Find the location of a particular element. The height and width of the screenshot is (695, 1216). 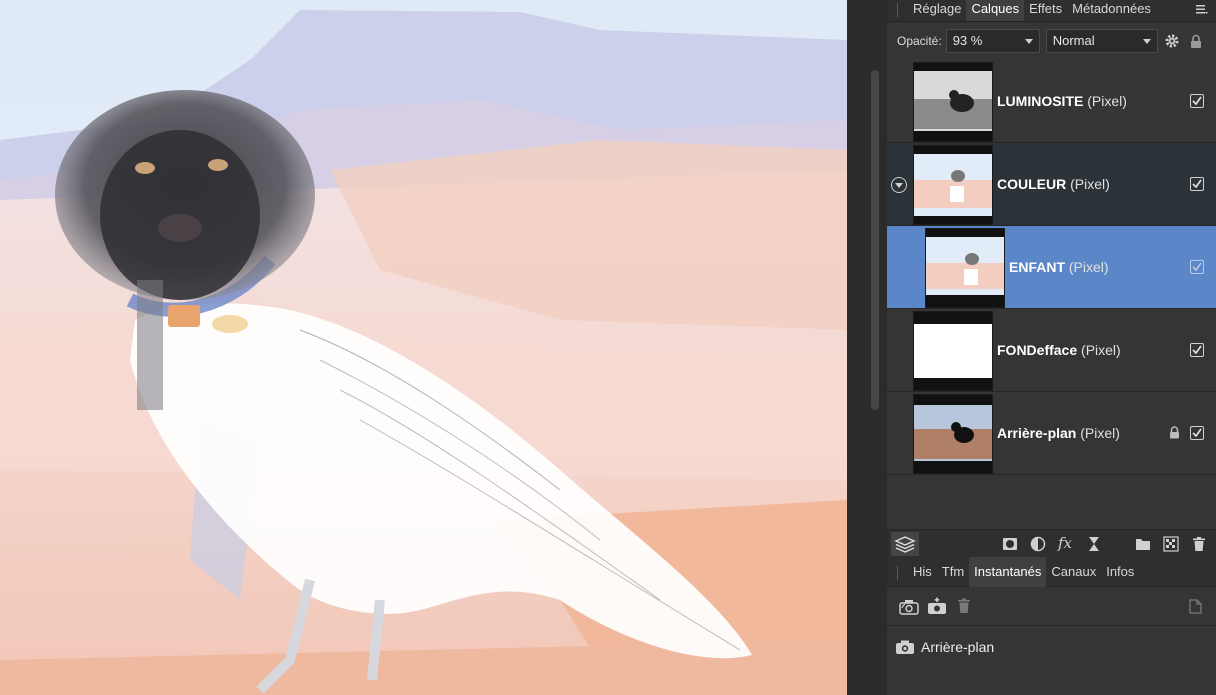

tab-instantanes: Instantanés is located at coordinates (1008, 572).